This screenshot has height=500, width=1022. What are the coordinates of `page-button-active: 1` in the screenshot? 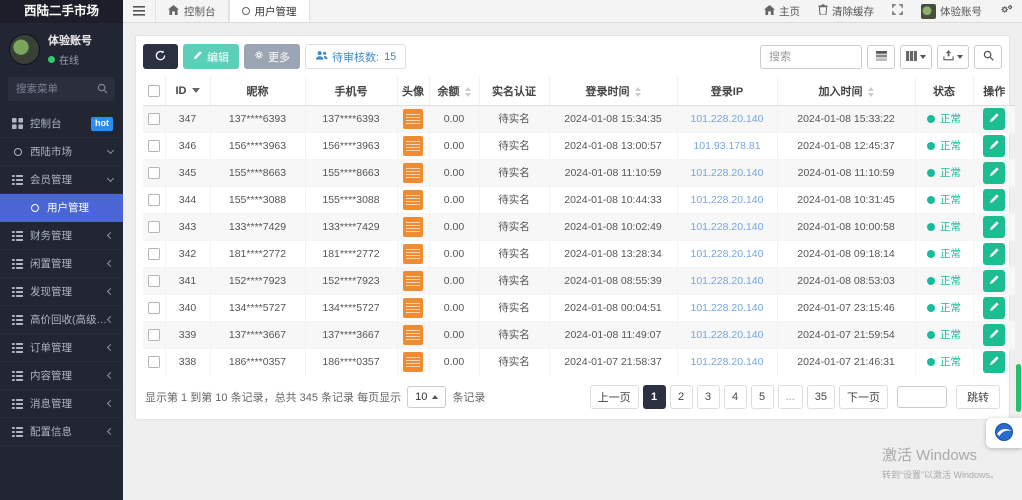 It's located at (654, 397).